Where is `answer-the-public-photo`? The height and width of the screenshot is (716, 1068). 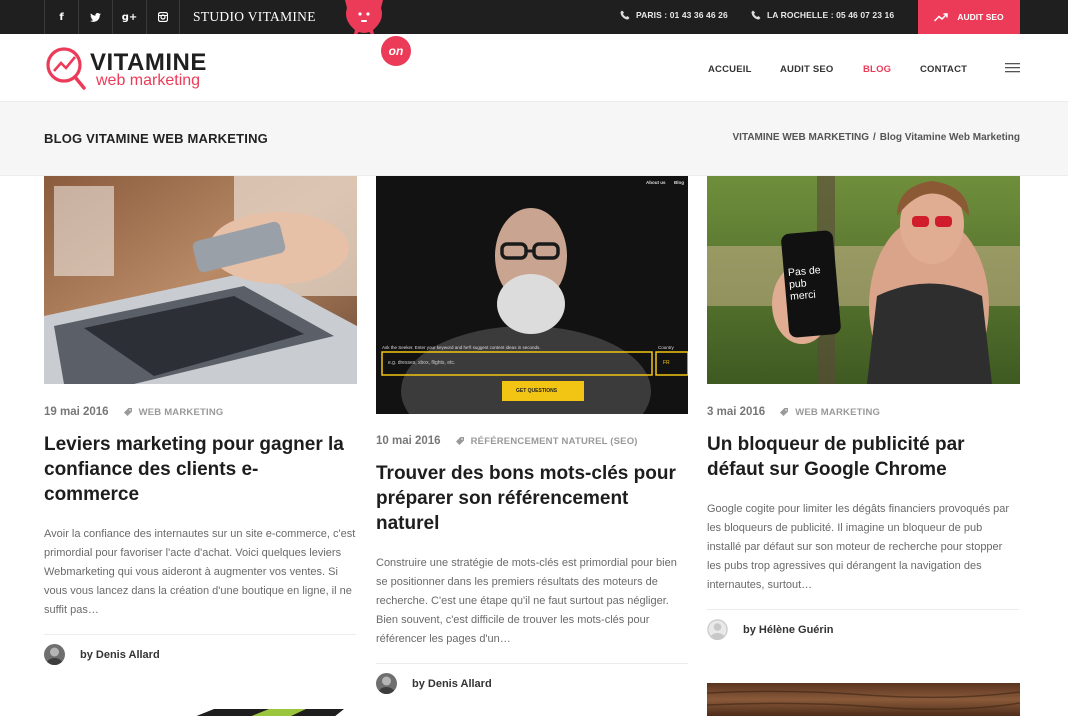 answer-the-public-photo is located at coordinates (532, 295).